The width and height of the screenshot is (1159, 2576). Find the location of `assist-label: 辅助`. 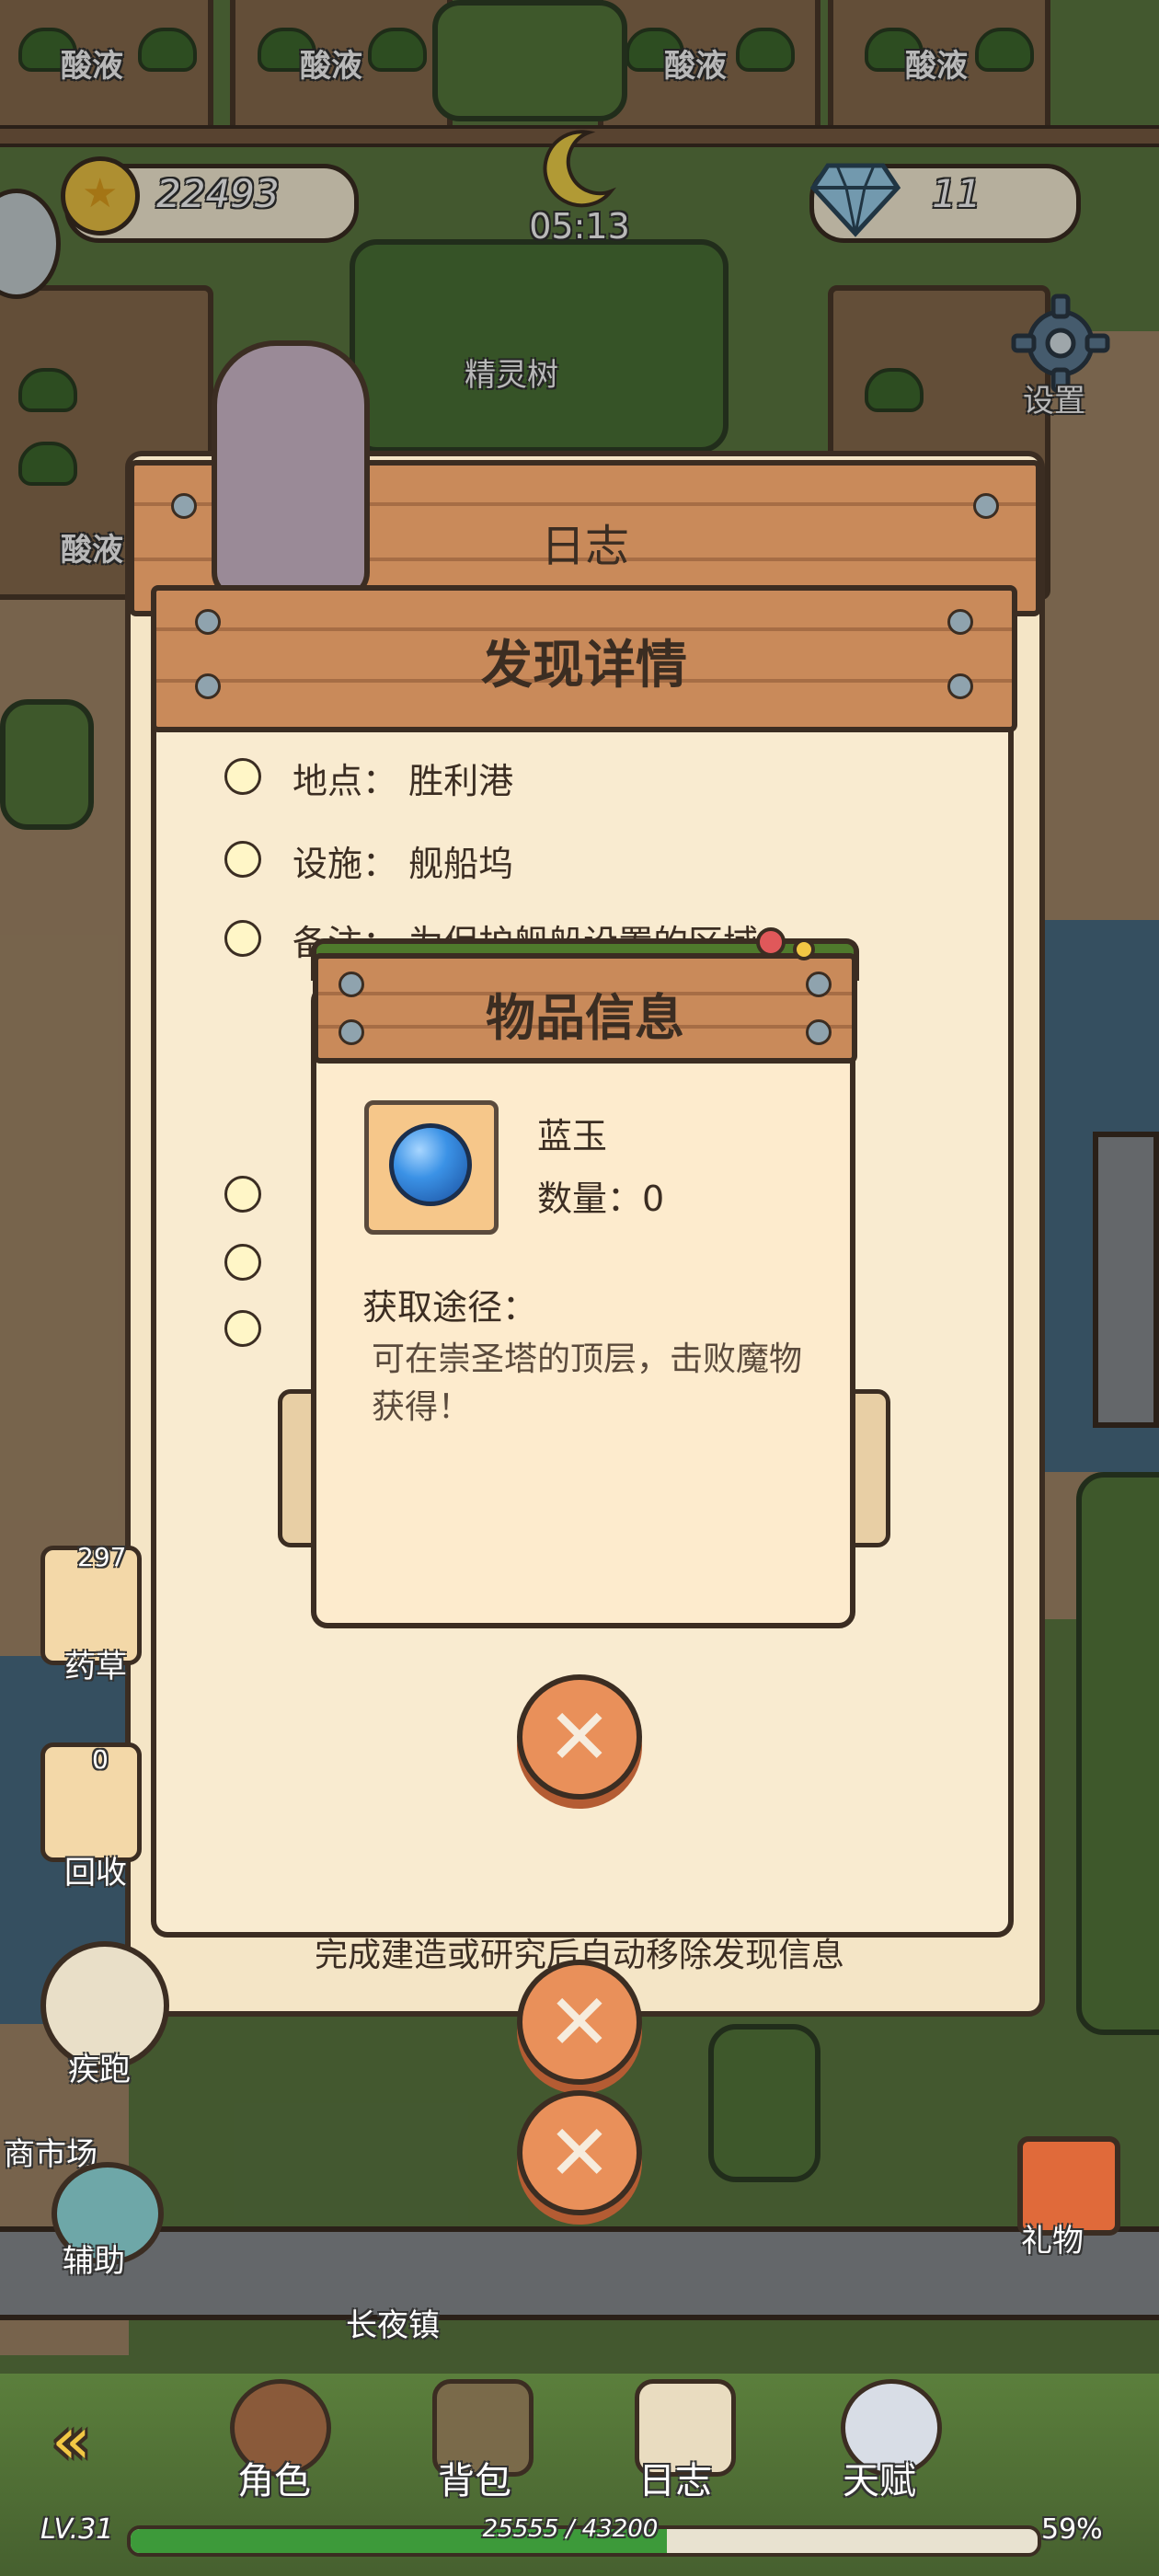

assist-label: 辅助 is located at coordinates (94, 2261).